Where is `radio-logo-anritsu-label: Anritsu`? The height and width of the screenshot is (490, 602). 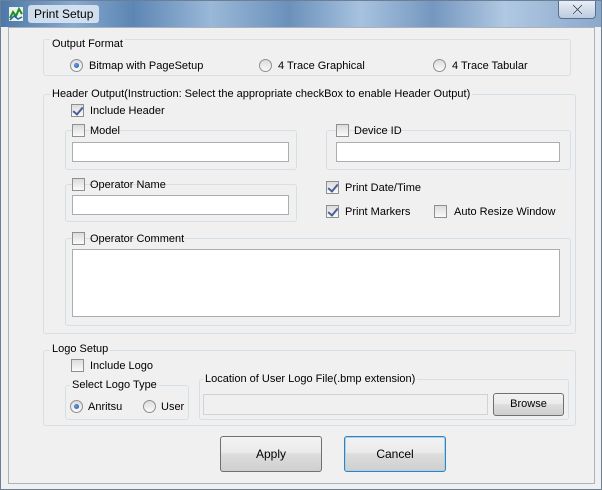 radio-logo-anritsu-label: Anritsu is located at coordinates (105, 407).